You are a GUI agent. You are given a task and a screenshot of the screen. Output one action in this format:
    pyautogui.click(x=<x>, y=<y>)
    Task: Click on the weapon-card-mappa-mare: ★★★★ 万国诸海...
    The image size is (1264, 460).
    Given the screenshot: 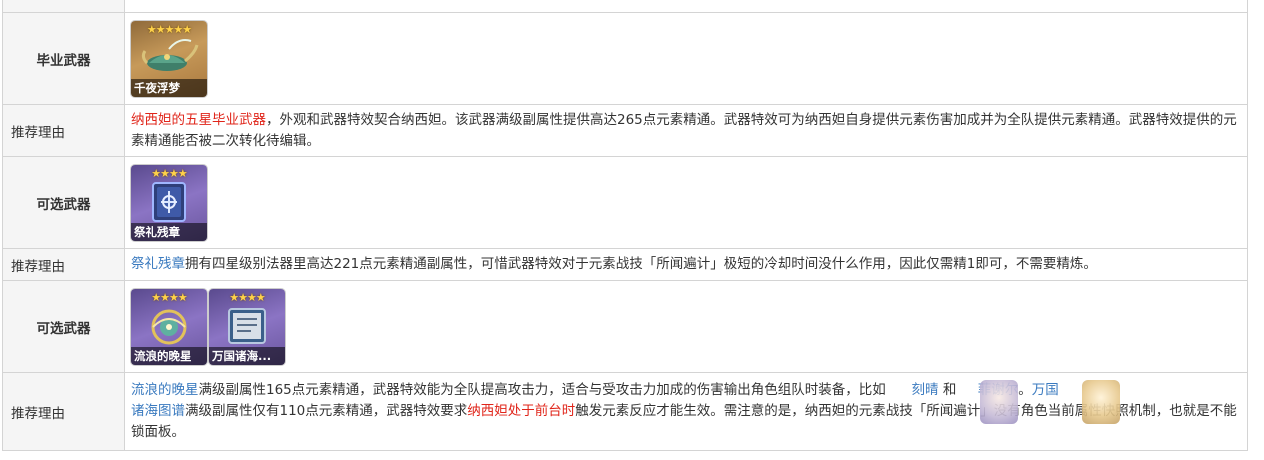 What is the action you would take?
    pyautogui.click(x=247, y=326)
    